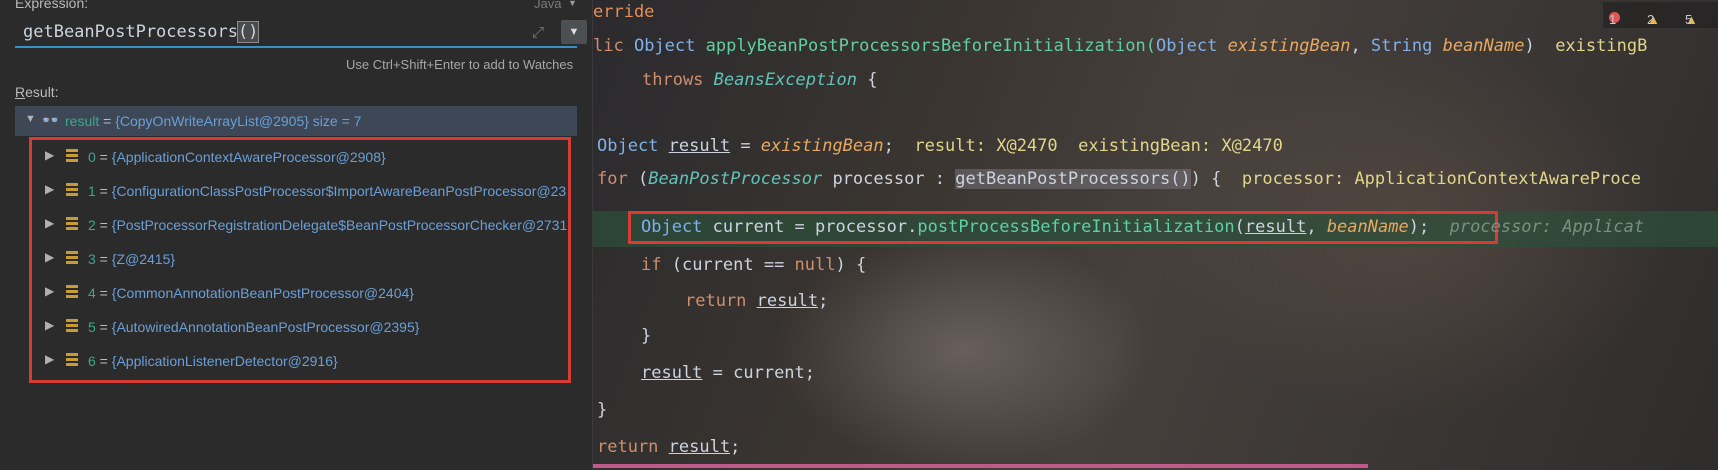  What do you see at coordinates (1651, 19) in the screenshot?
I see `warning-count-value: 2` at bounding box center [1651, 19].